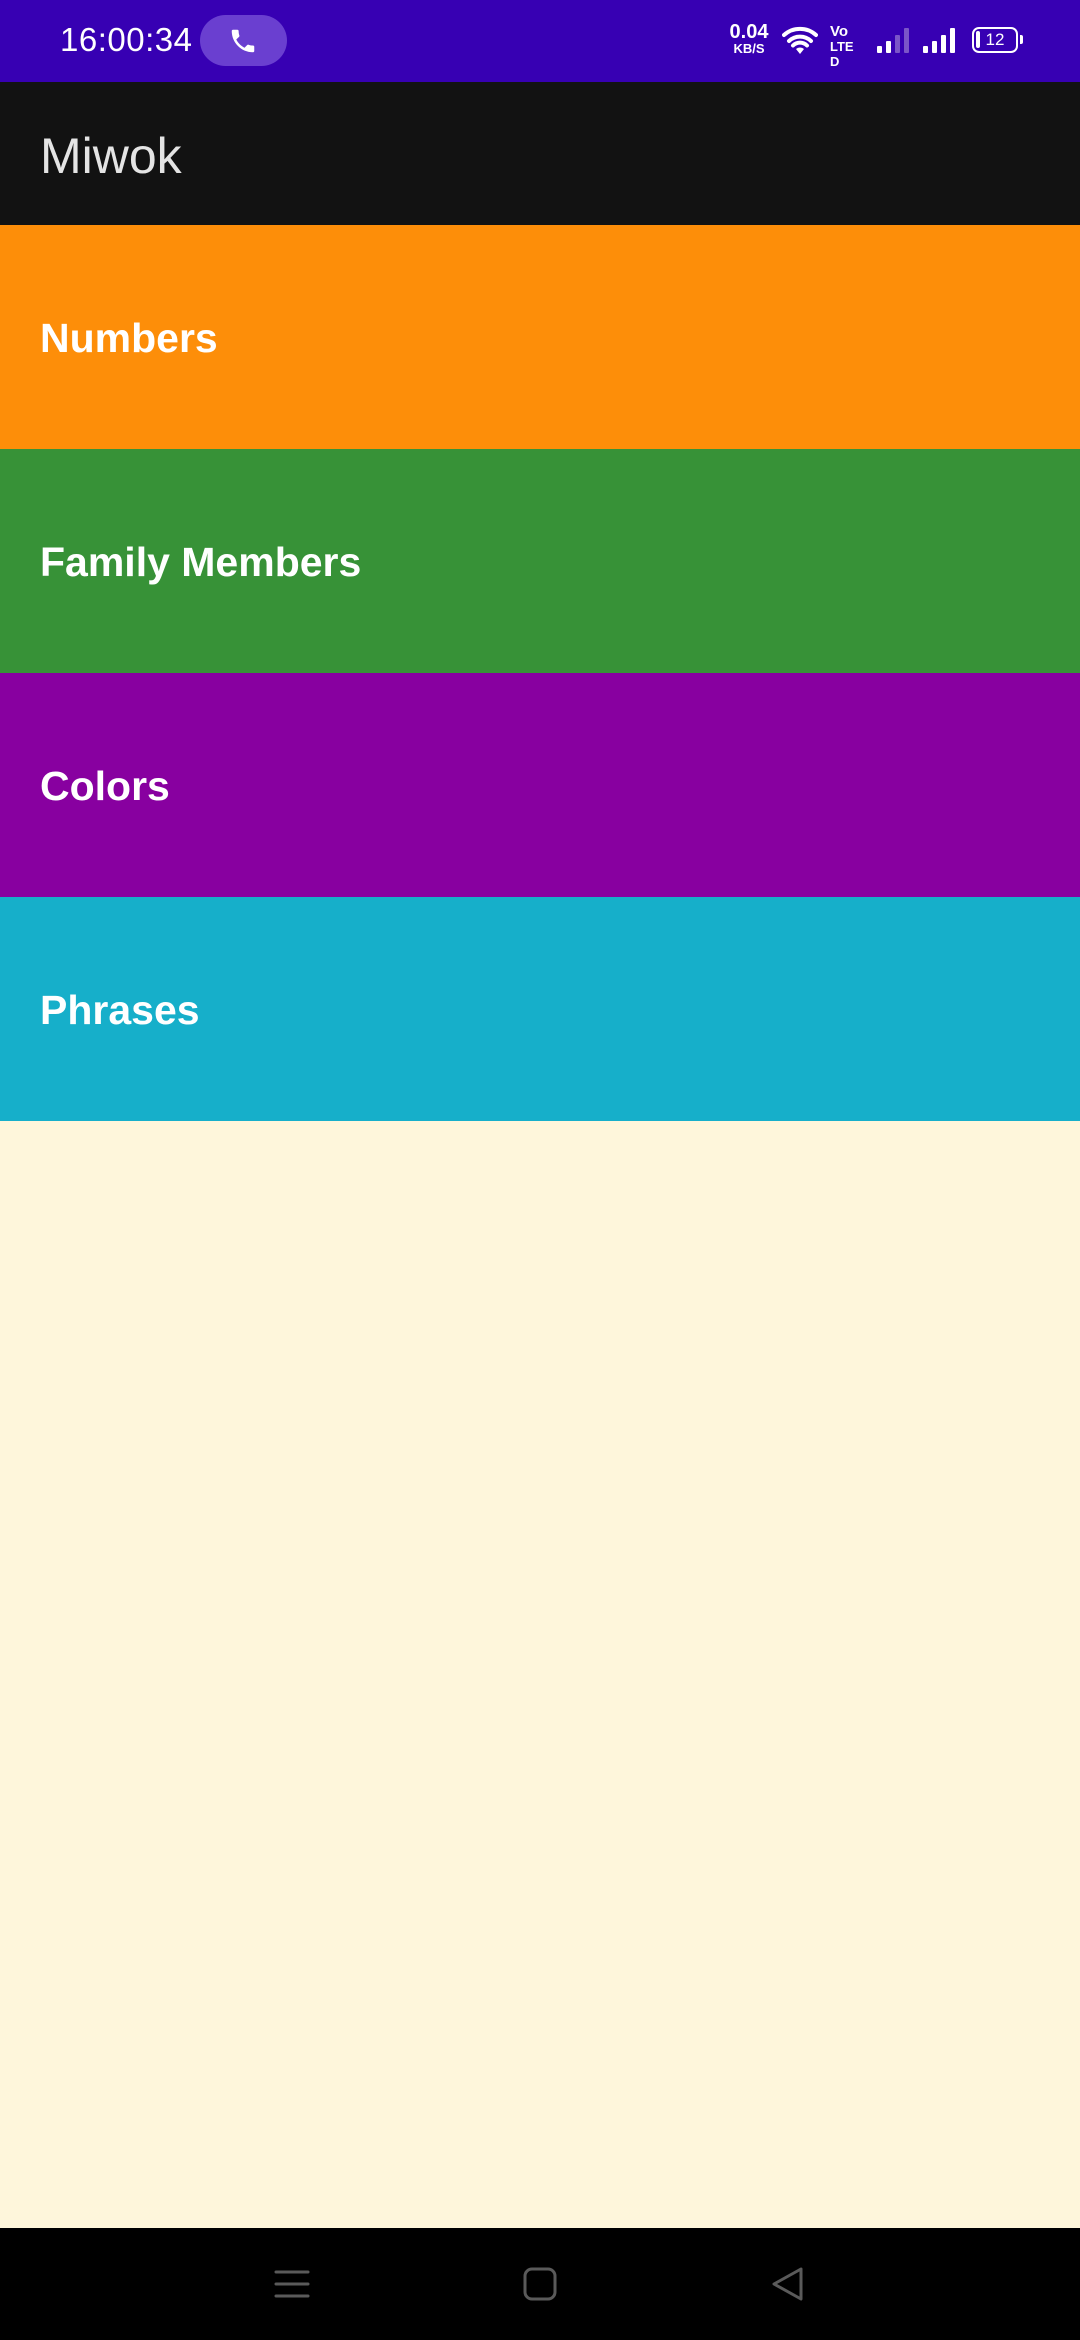 The width and height of the screenshot is (1080, 2340). I want to click on app-title: Miwok, so click(111, 156).